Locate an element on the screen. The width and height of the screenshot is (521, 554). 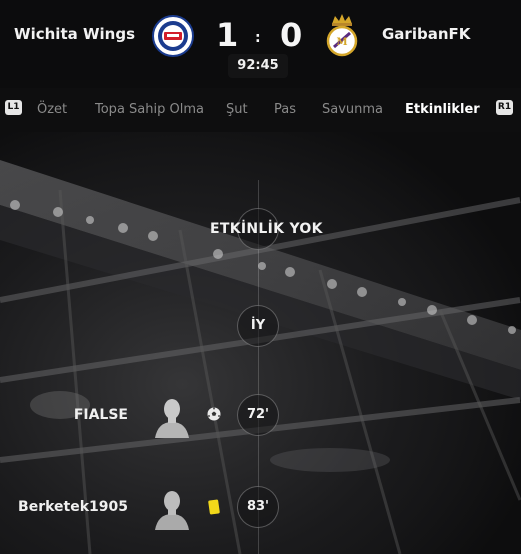
tab-ozet: Özet is located at coordinates (52, 109).